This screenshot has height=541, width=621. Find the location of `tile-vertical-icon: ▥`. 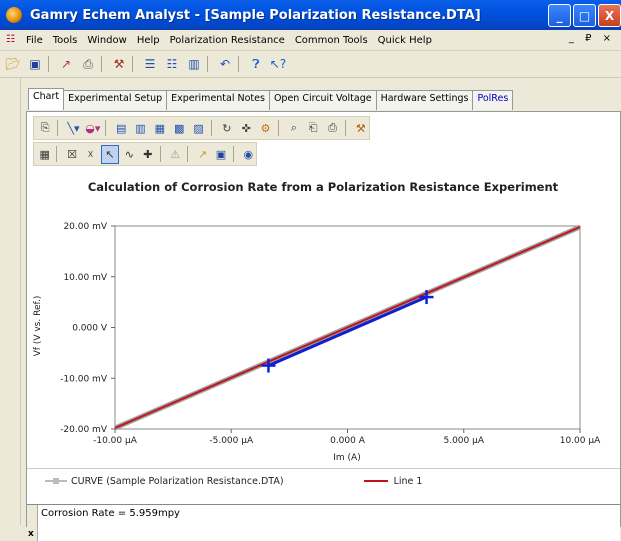

tile-vertical-icon: ▥ is located at coordinates (194, 64).